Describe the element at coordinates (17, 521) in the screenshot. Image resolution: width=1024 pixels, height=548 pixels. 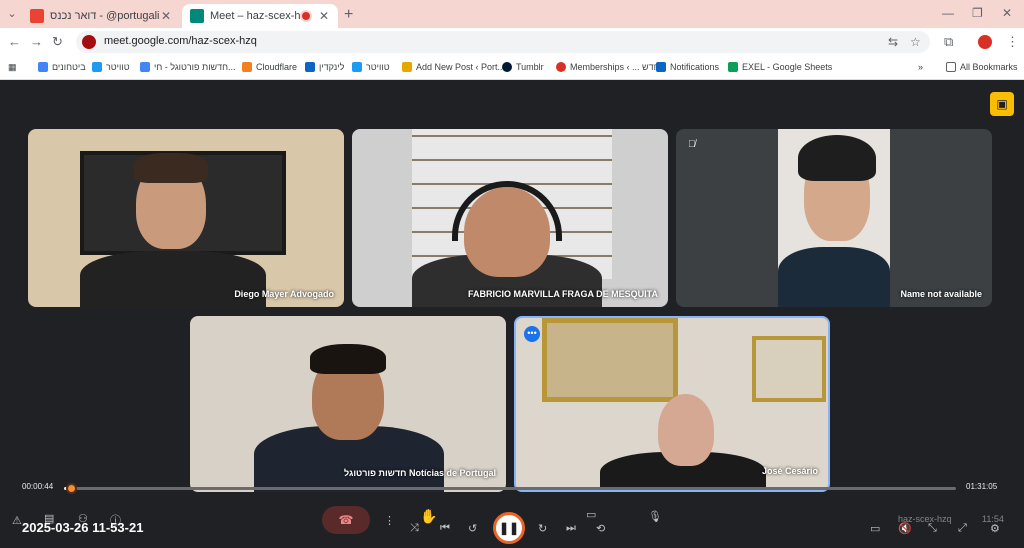
I see `warning-icon: ⚠` at that location.